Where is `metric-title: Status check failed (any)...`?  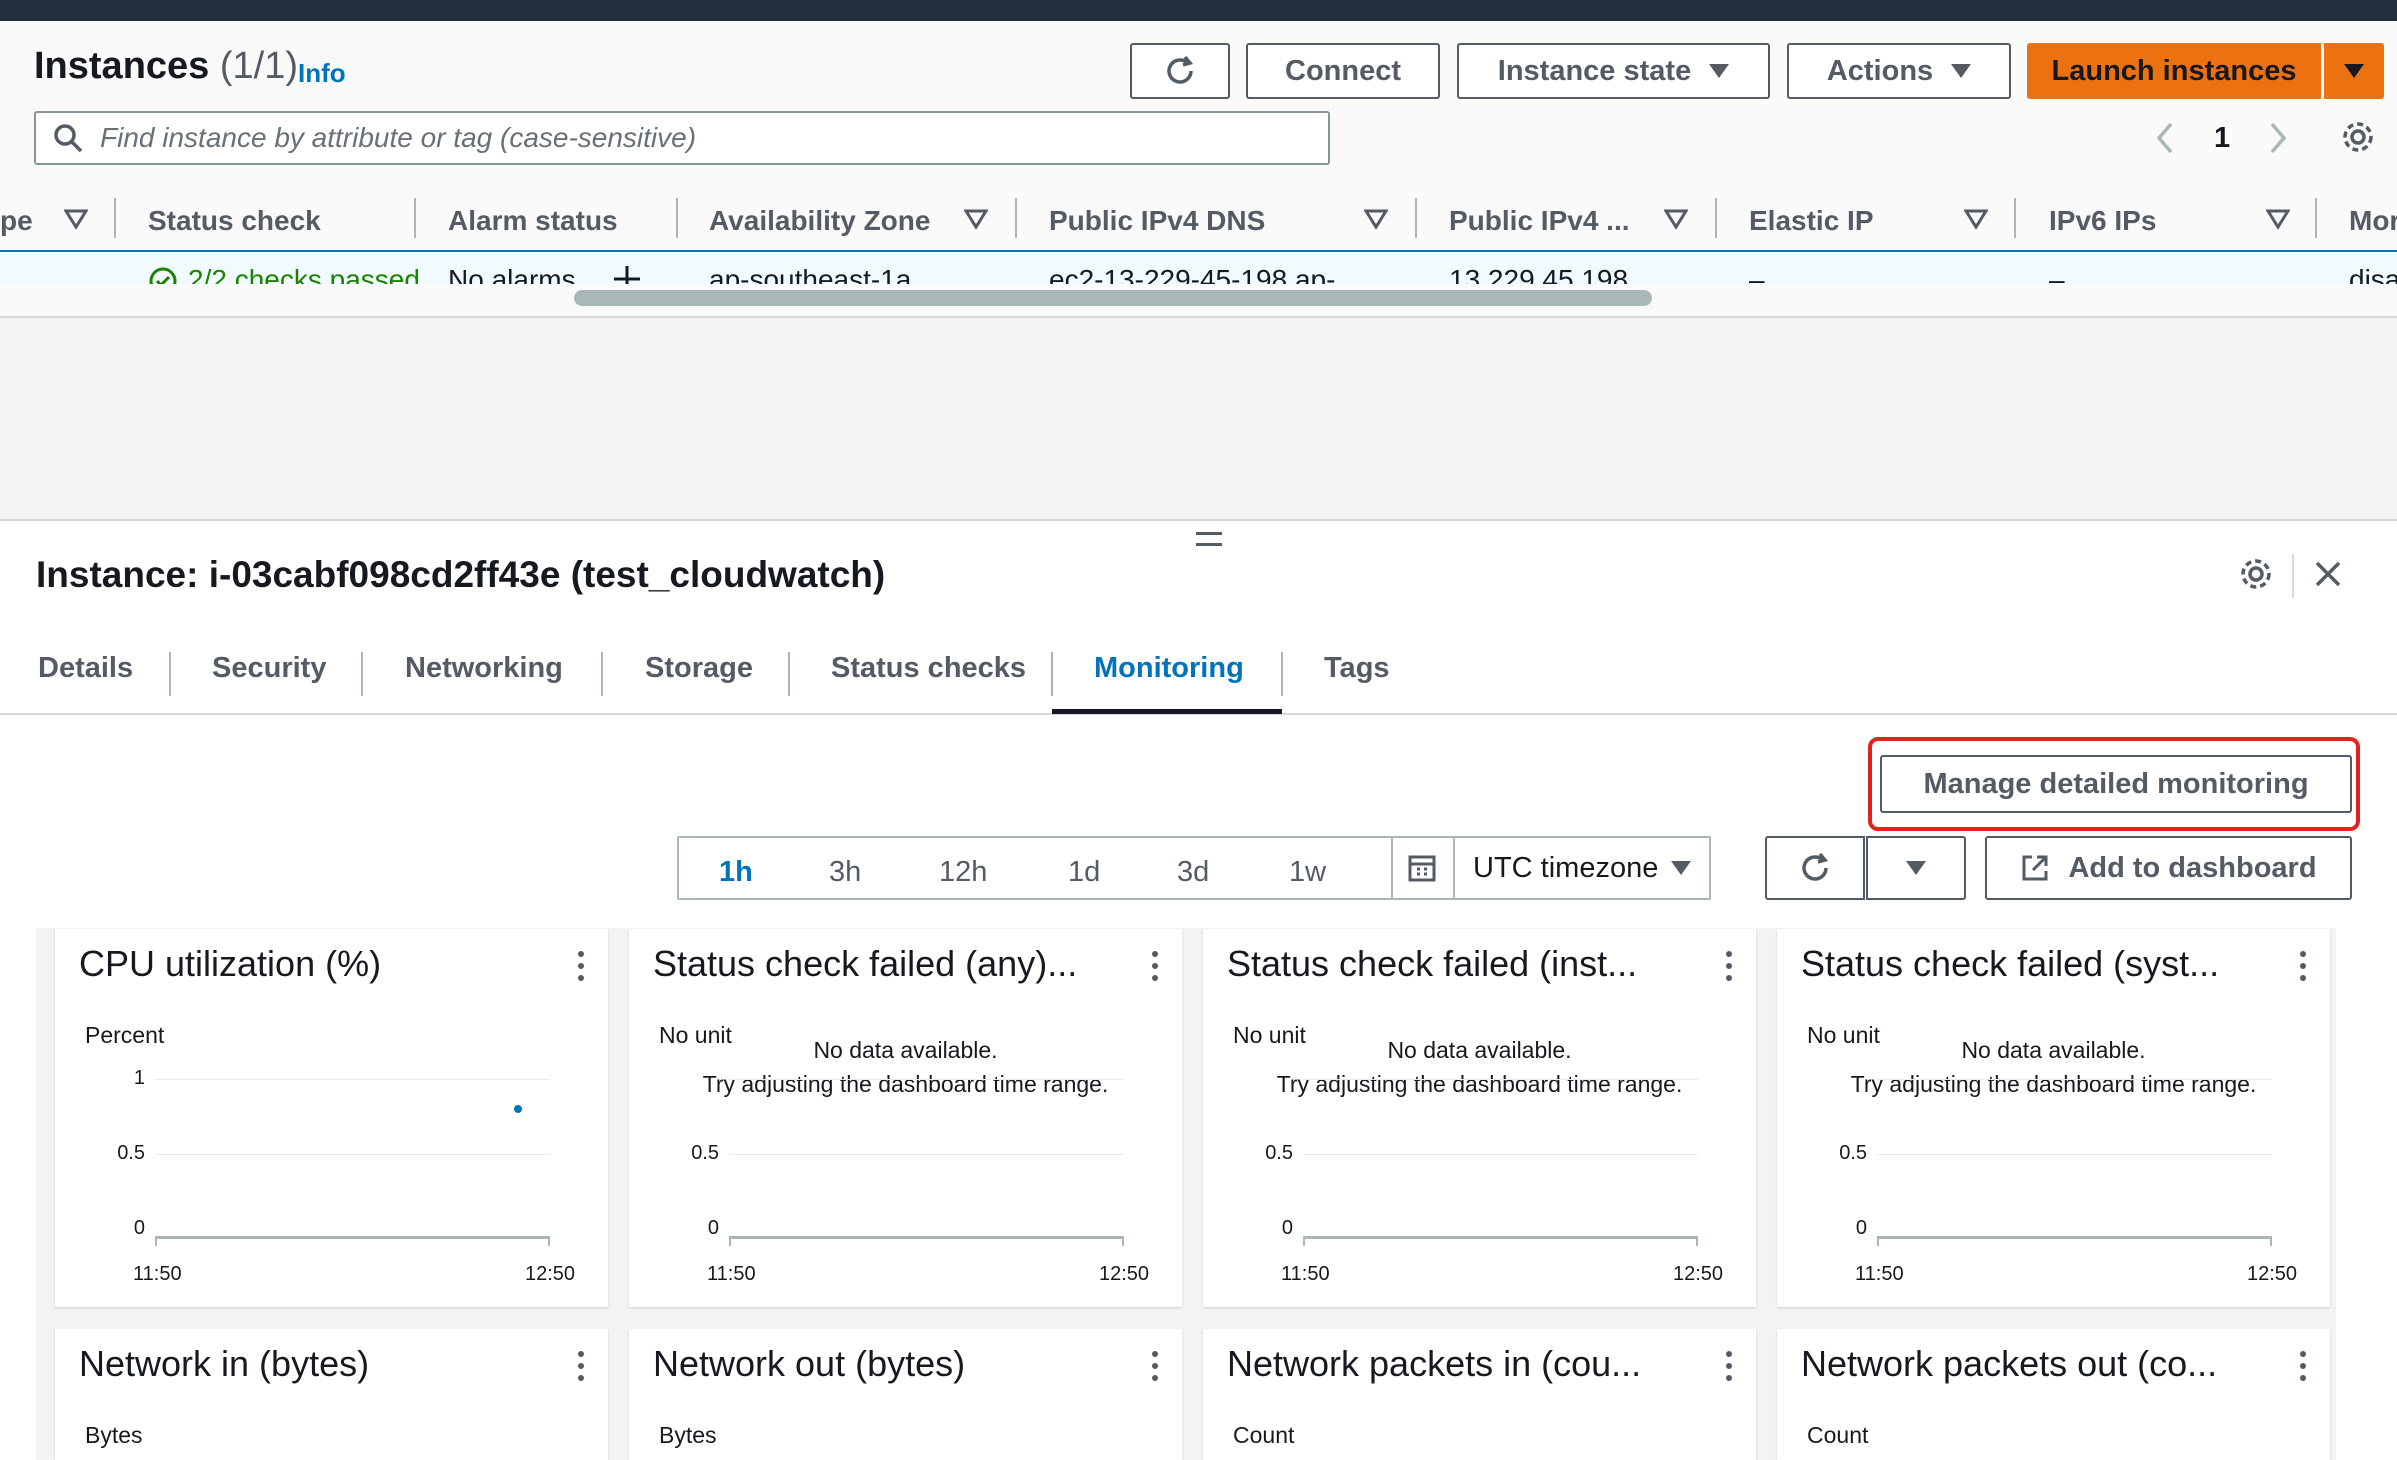
metric-title: Status check failed (any)... is located at coordinates (865, 963).